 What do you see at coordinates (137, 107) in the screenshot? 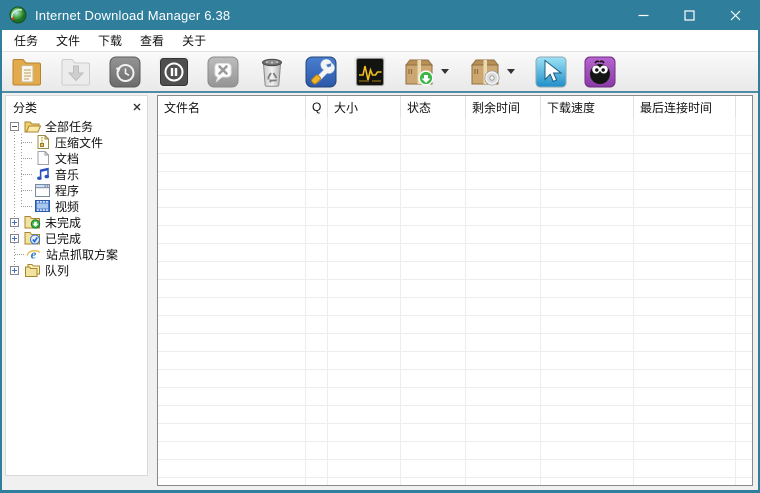
I see `categories-close-icon` at bounding box center [137, 107].